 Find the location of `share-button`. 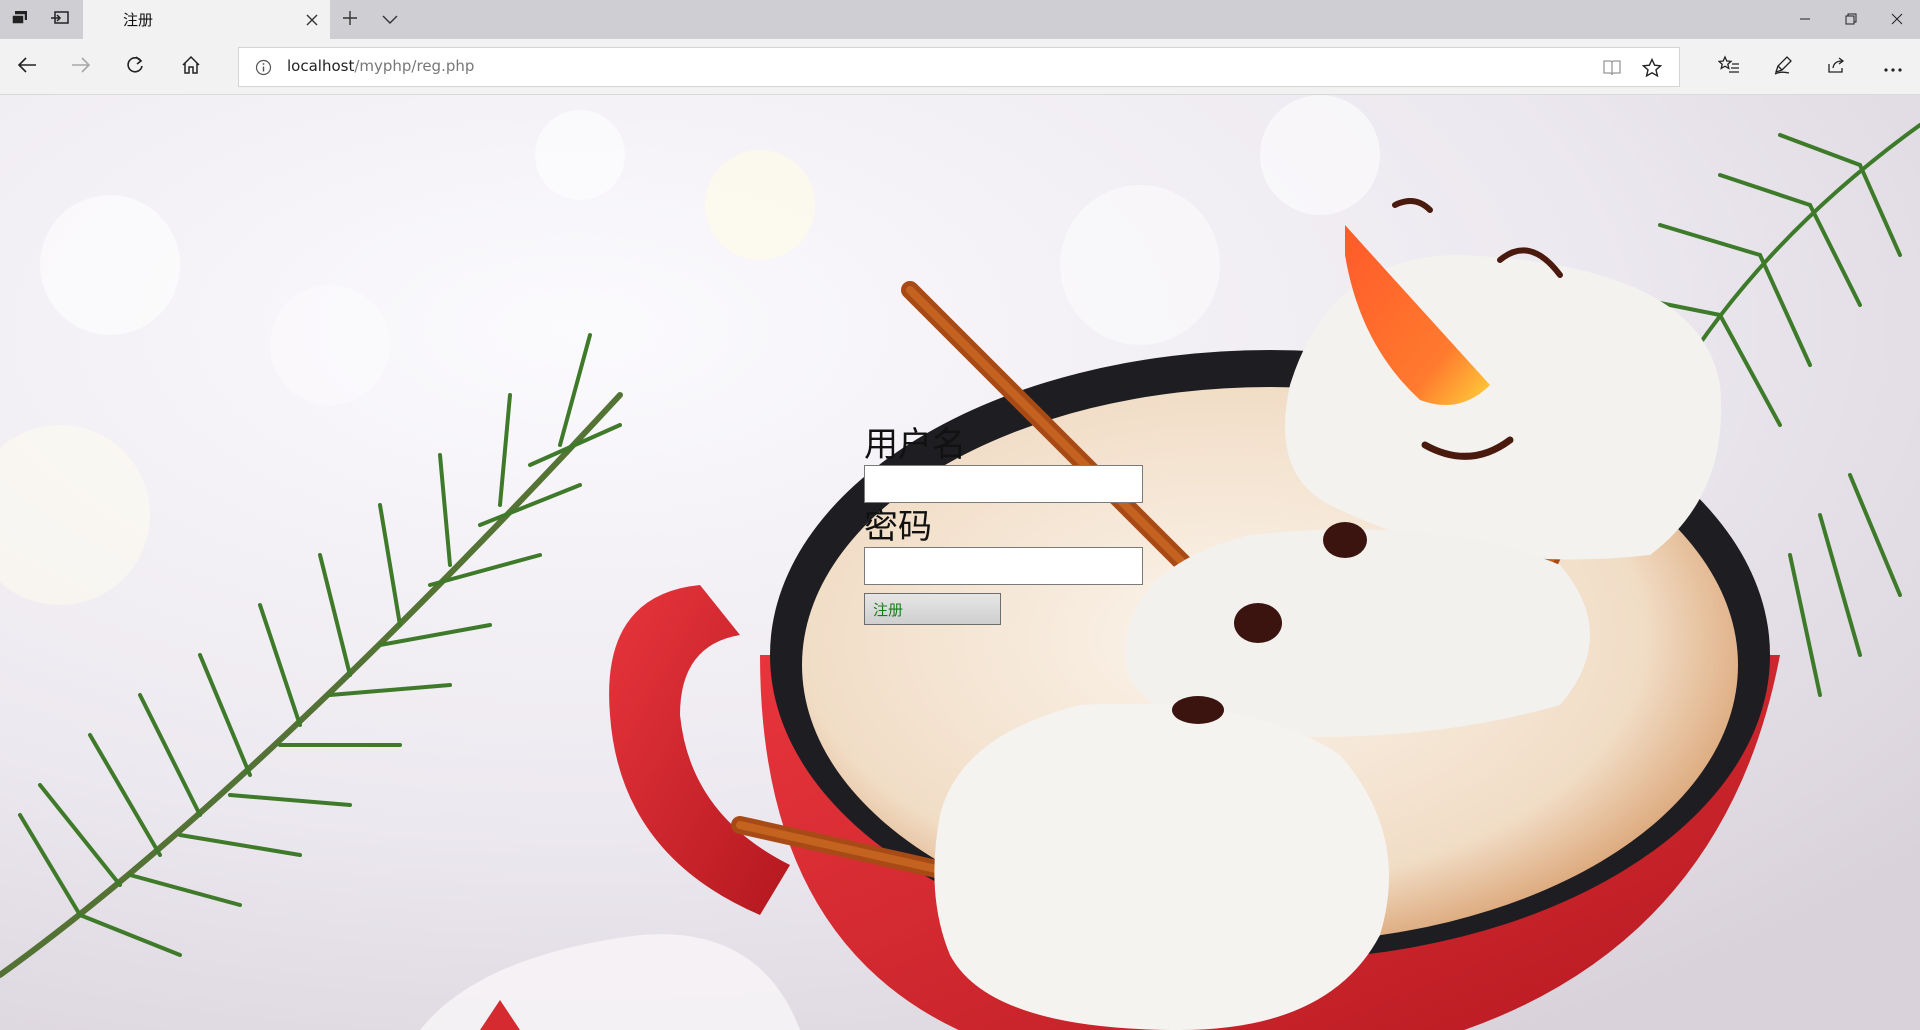

share-button is located at coordinates (1837, 67).